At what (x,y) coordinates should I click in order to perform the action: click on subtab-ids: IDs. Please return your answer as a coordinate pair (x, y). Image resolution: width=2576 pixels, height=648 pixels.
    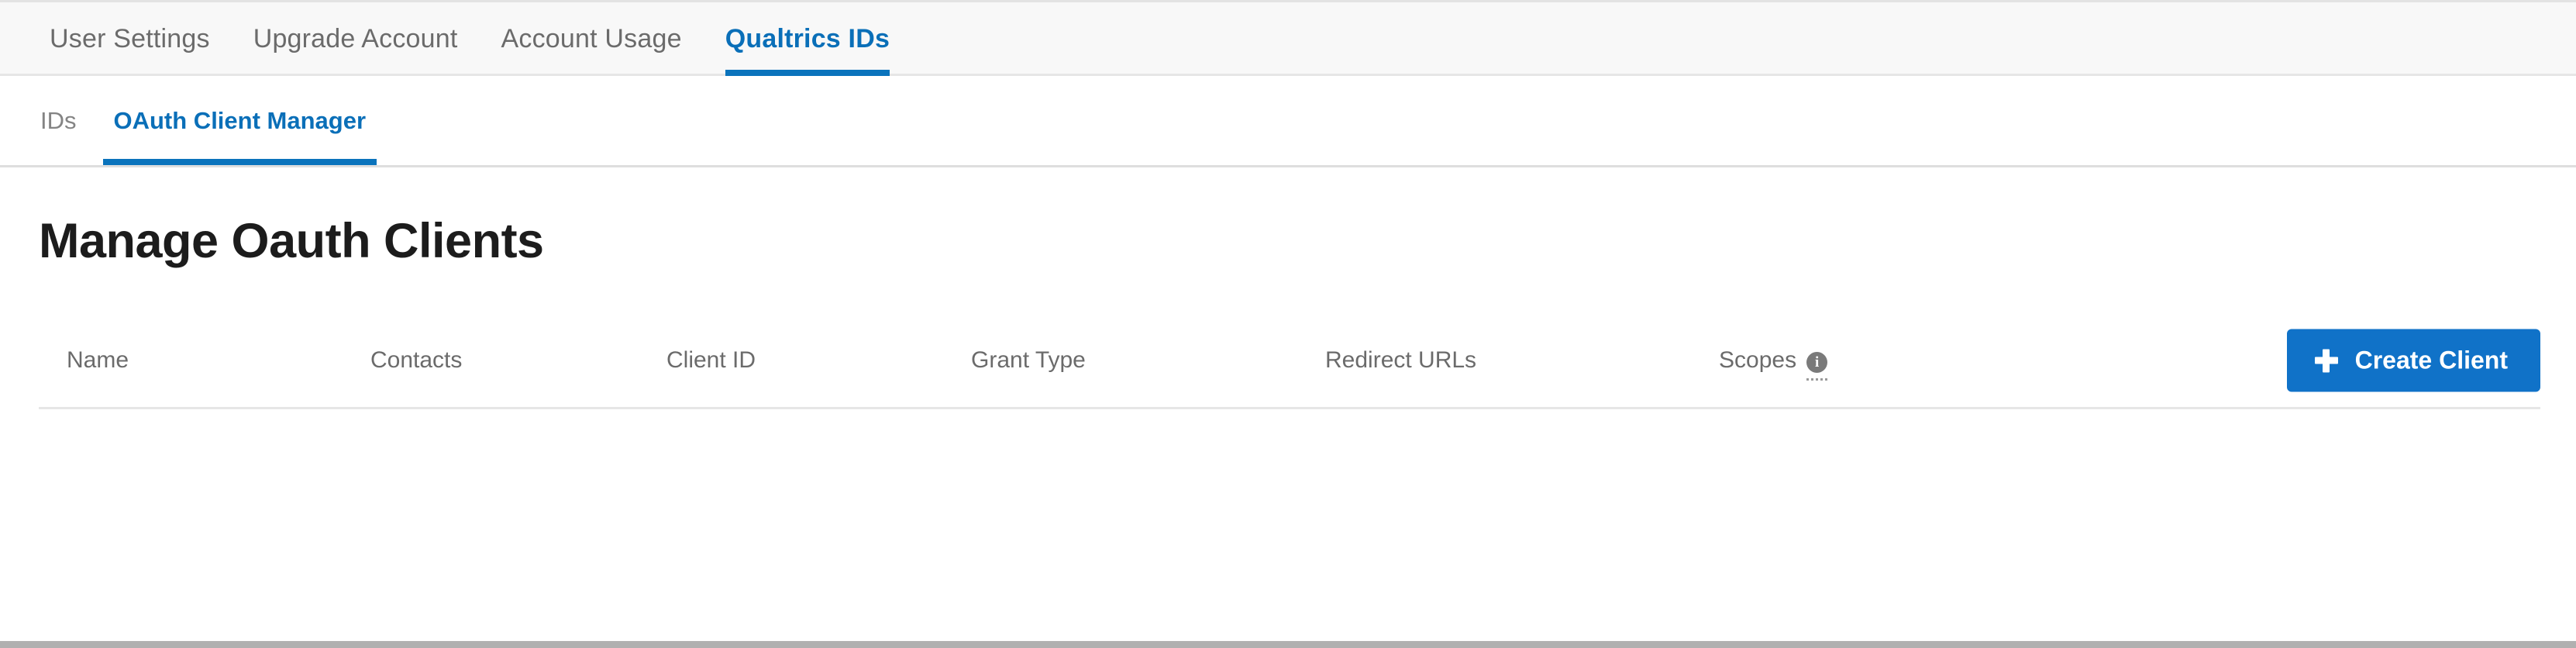
    Looking at the image, I should click on (58, 120).